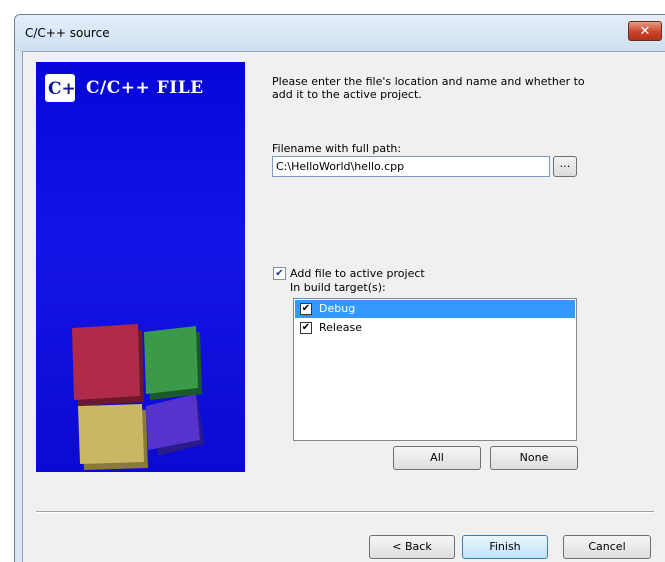 The width and height of the screenshot is (665, 562). Describe the element at coordinates (138, 397) in the screenshot. I see `cubes-icon` at that location.